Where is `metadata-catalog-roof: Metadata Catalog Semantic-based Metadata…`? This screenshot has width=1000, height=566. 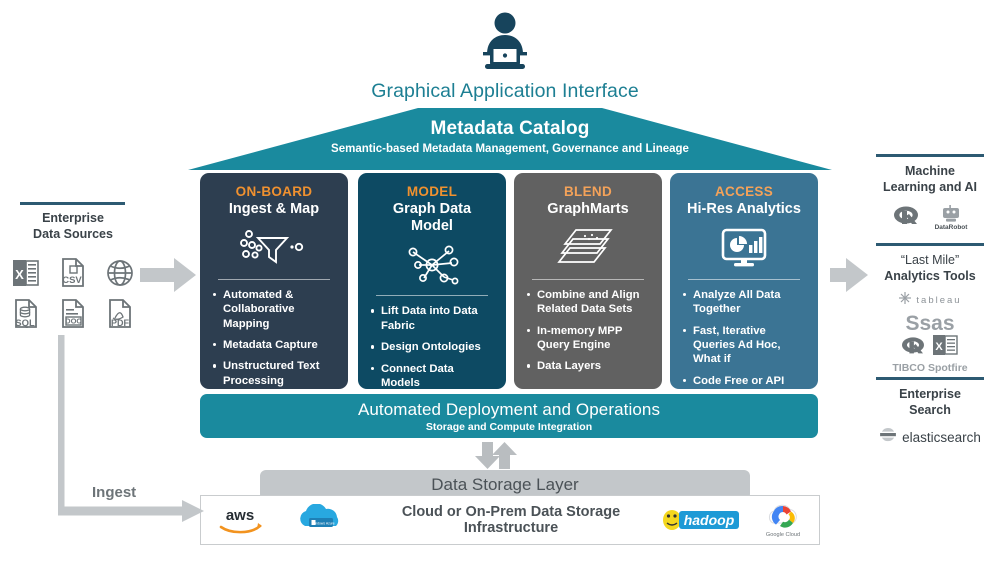 metadata-catalog-roof: Metadata Catalog Semantic-based Metadata… is located at coordinates (510, 139).